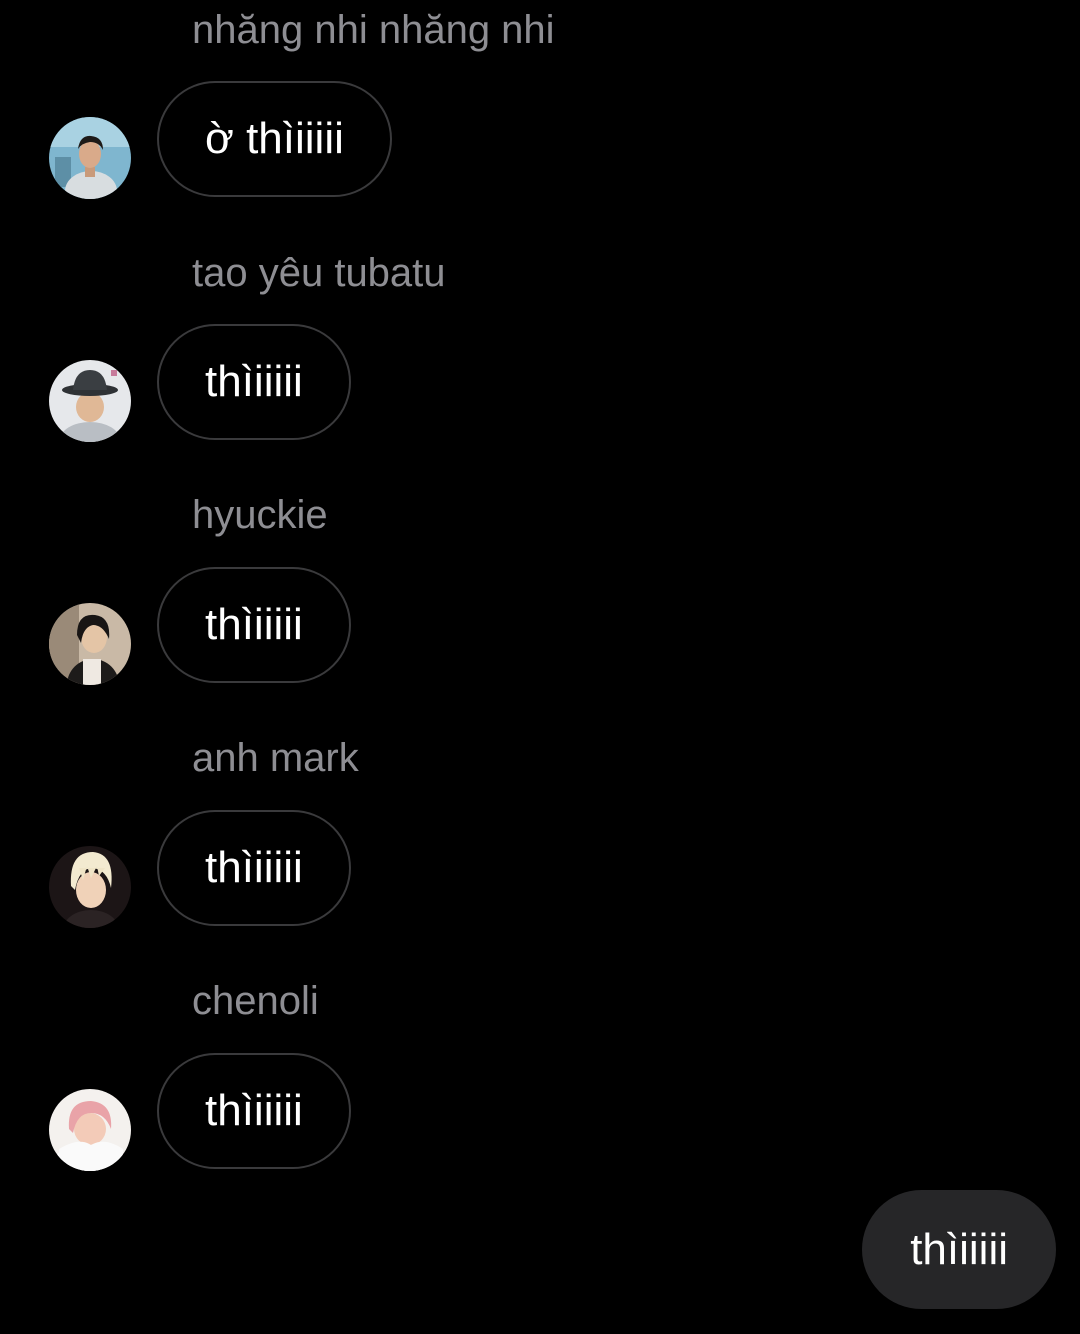 This screenshot has height=1334, width=1080. I want to click on sender-name: chenoli, so click(255, 1001).